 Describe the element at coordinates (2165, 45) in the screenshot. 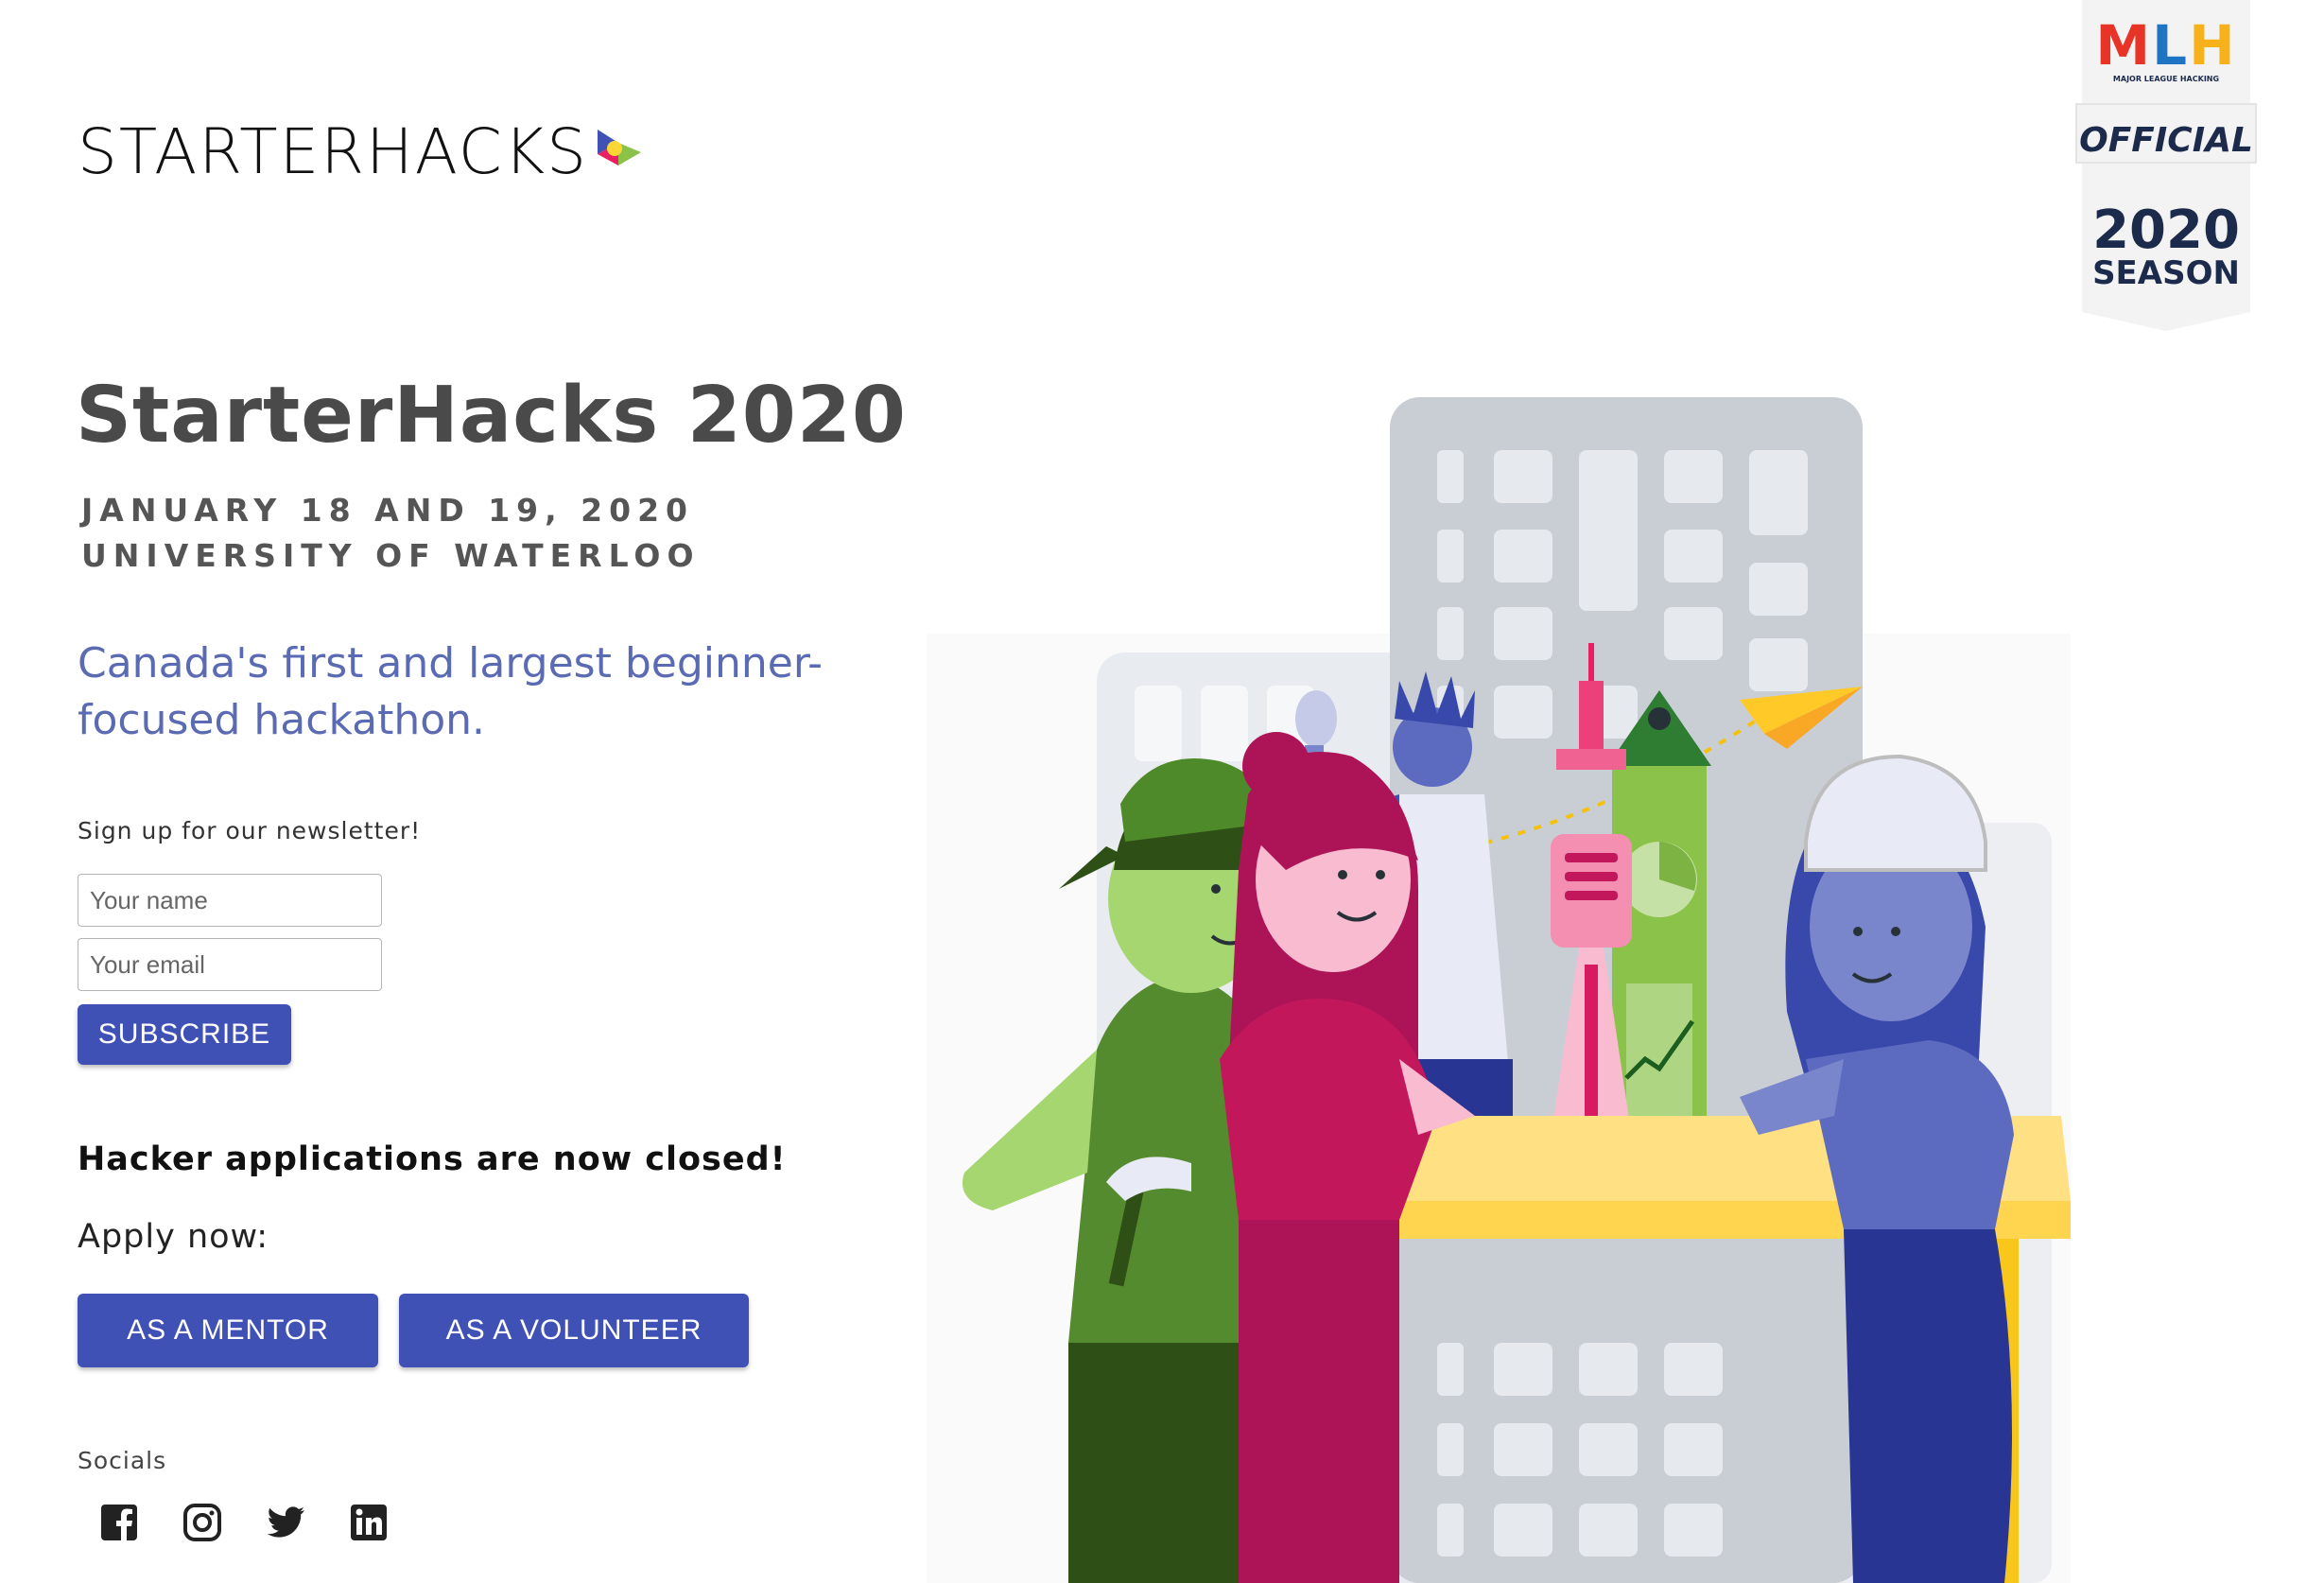

I see `svg-text: MLH` at that location.